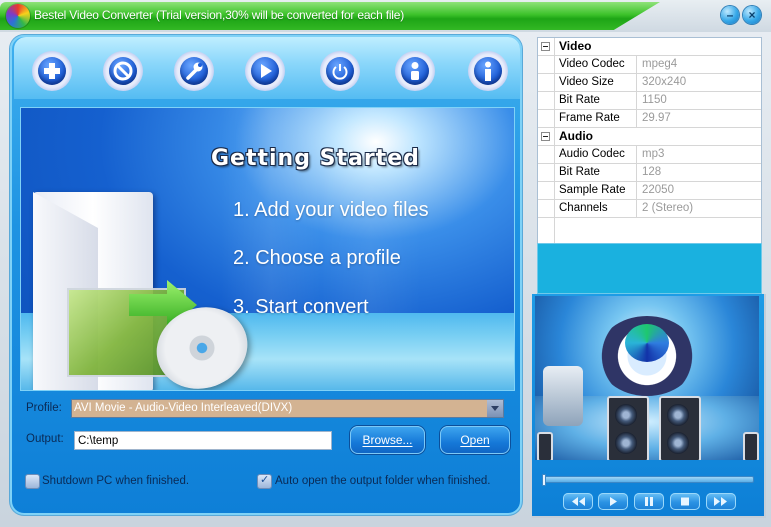 Image resolution: width=771 pixels, height=527 pixels. I want to click on minimize-button: –, so click(730, 15).